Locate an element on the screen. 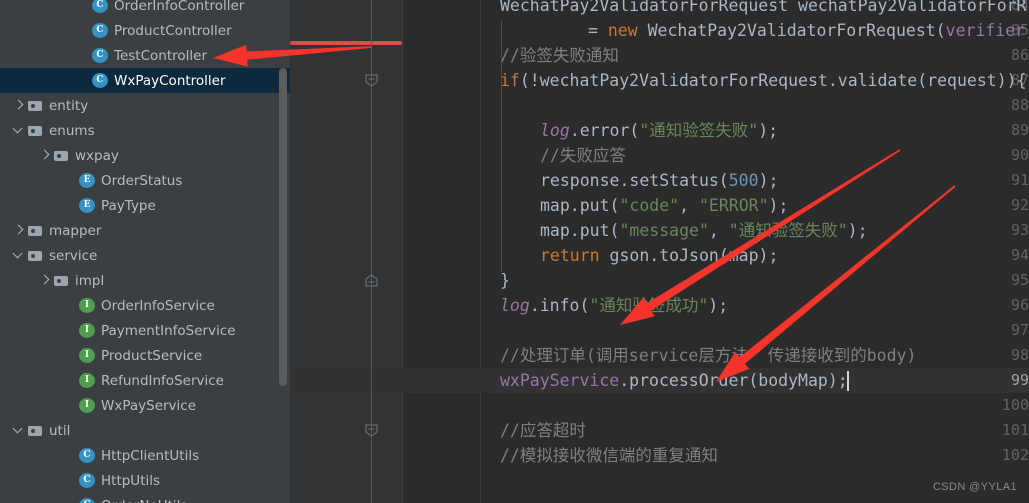 The image size is (1029, 503). code-token: log is located at coordinates (515, 305).